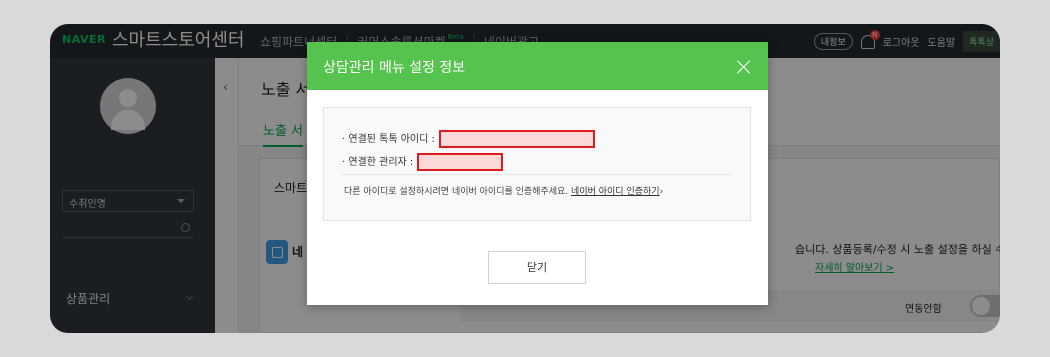 The image size is (1050, 357). What do you see at coordinates (460, 162) in the screenshot?
I see `redacted-admin` at bounding box center [460, 162].